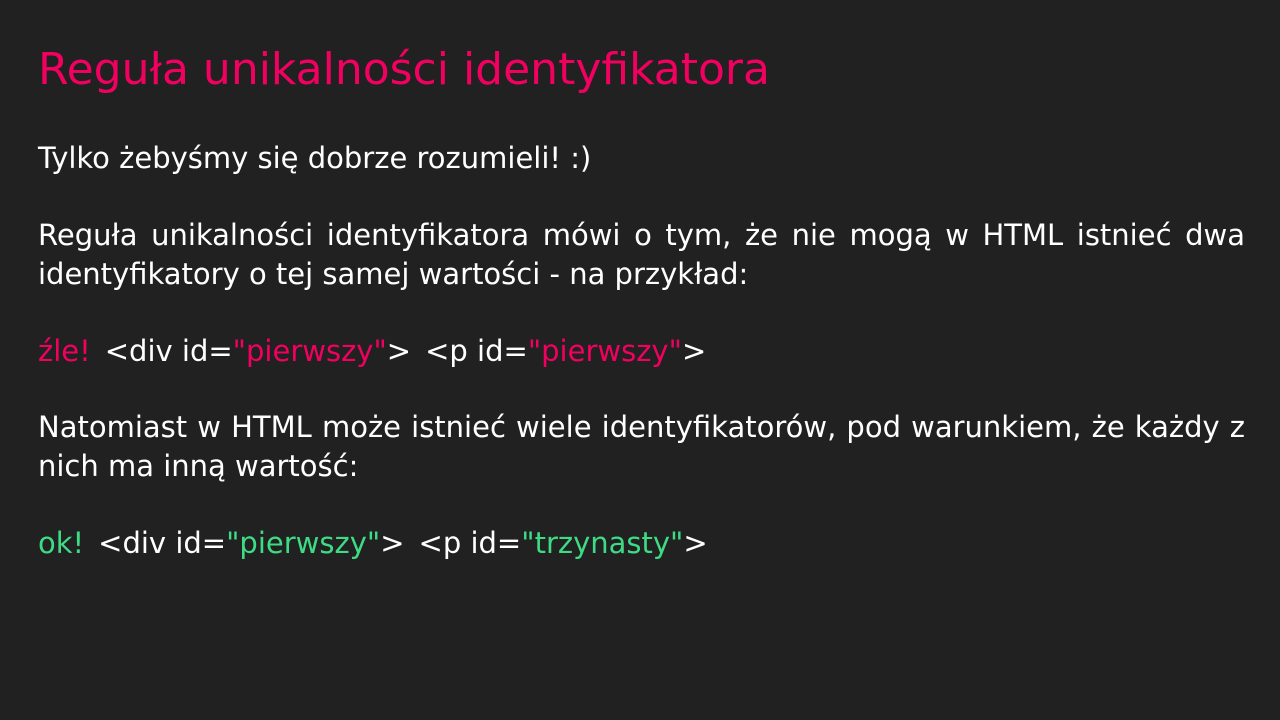 The height and width of the screenshot is (720, 1280). What do you see at coordinates (303, 543) in the screenshot?
I see `good-example-div-value: "pierwszy"` at bounding box center [303, 543].